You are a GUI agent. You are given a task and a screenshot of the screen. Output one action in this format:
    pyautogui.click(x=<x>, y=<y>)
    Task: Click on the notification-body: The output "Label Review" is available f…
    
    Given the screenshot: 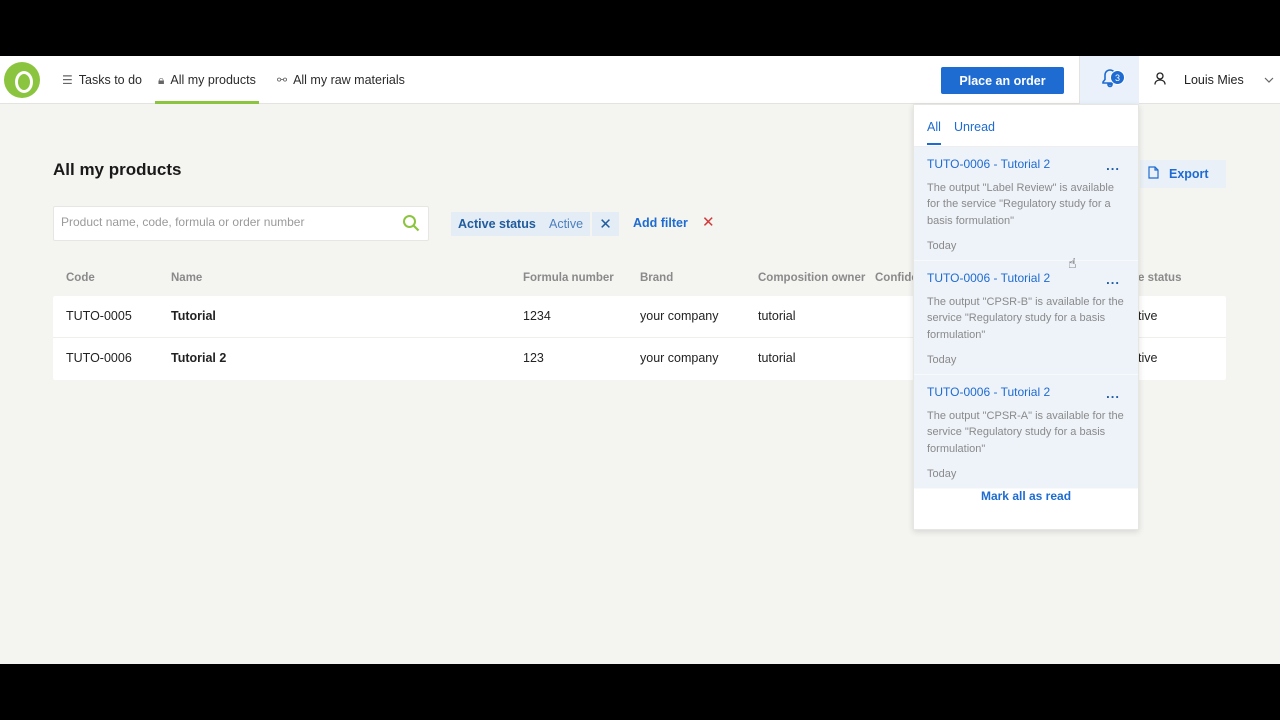 What is the action you would take?
    pyautogui.click(x=1020, y=204)
    